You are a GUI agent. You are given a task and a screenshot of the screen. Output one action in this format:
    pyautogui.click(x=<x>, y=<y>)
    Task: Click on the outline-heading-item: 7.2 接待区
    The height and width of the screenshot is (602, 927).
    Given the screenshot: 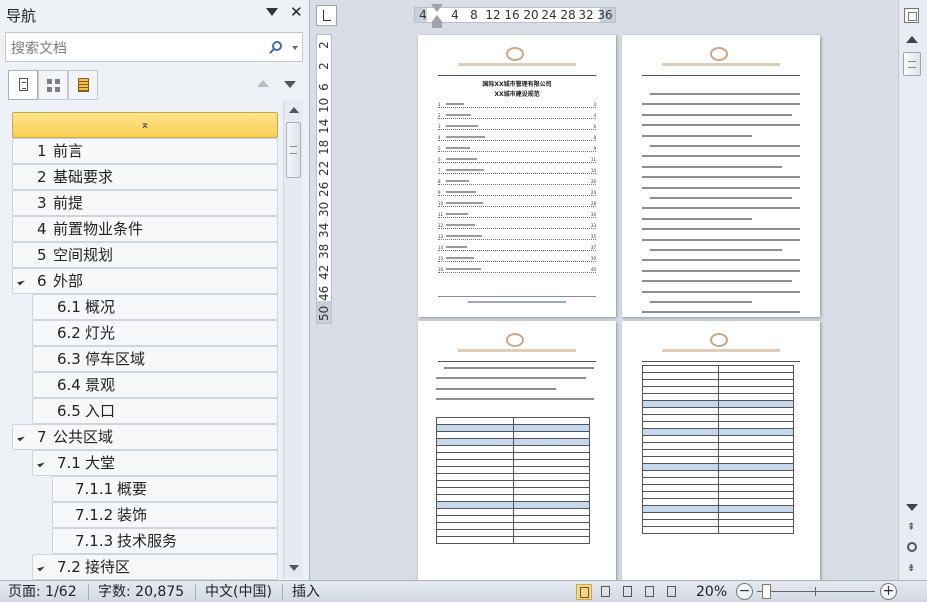 What is the action you would take?
    pyautogui.click(x=155, y=567)
    